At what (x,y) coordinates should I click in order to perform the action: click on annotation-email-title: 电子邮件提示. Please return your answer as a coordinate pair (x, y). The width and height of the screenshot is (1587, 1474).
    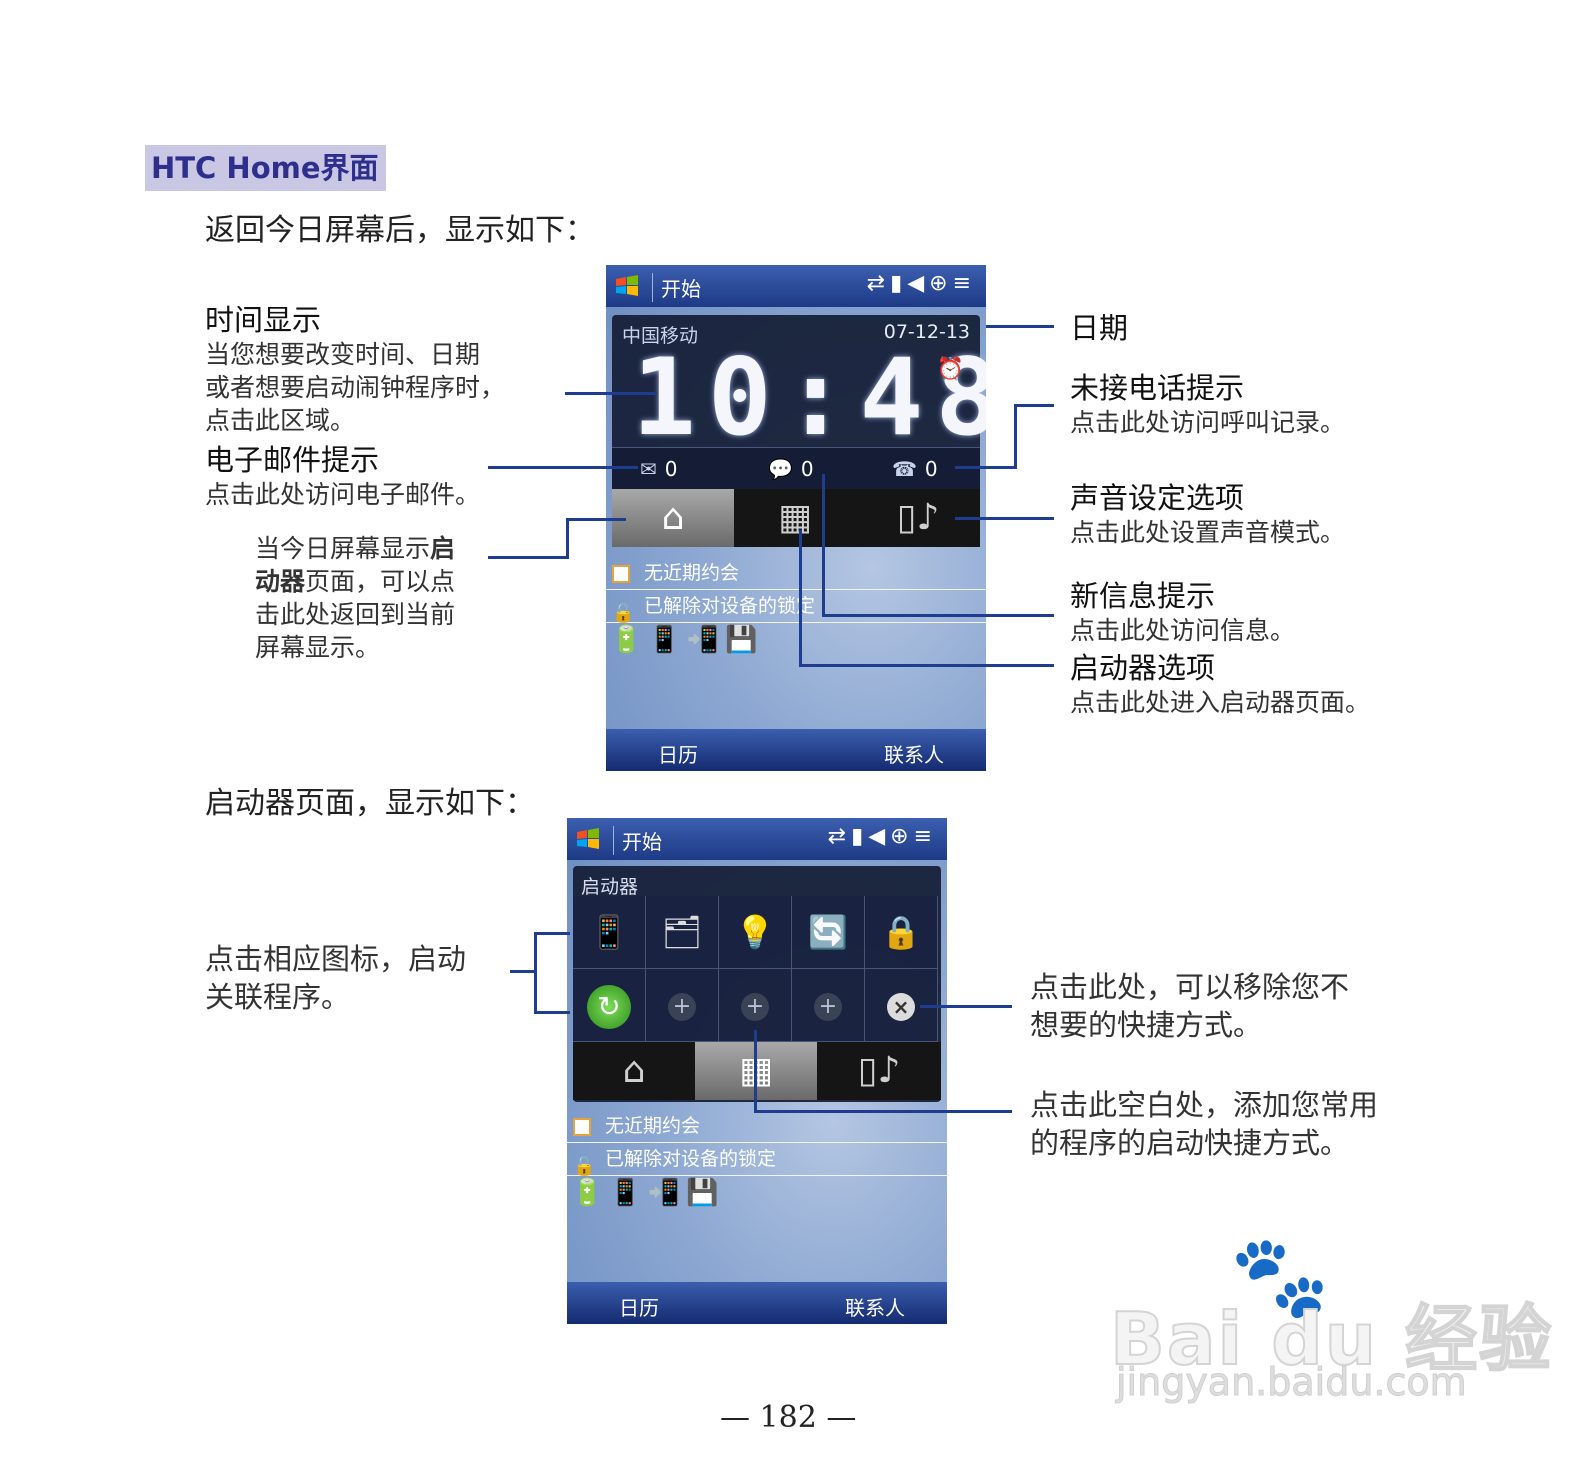
    Looking at the image, I should click on (292, 460).